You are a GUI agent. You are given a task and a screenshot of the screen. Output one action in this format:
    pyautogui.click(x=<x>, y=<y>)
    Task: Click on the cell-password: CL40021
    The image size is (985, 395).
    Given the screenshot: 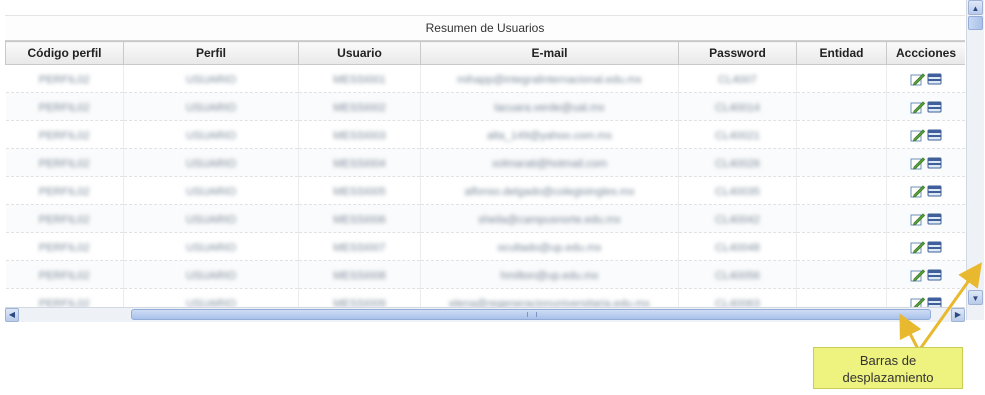 What is the action you would take?
    pyautogui.click(x=737, y=134)
    